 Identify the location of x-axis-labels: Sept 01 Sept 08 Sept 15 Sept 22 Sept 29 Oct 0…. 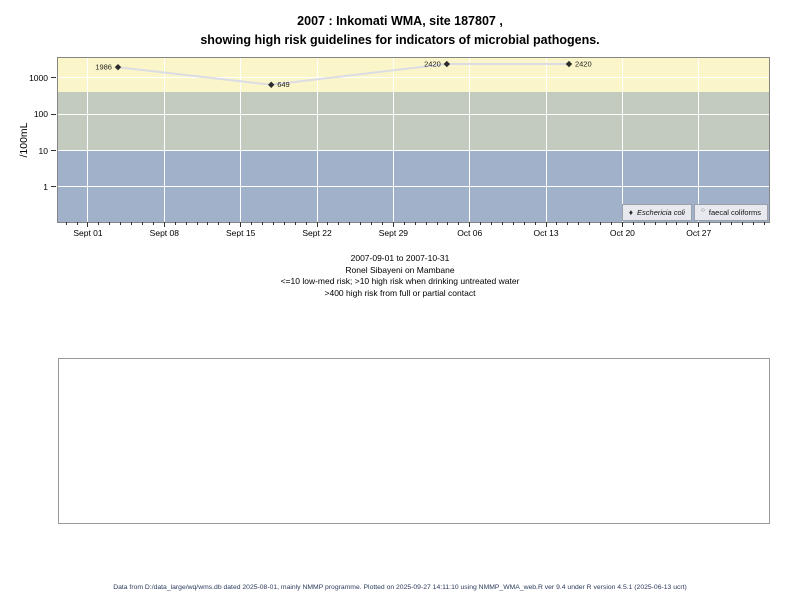
(413, 234).